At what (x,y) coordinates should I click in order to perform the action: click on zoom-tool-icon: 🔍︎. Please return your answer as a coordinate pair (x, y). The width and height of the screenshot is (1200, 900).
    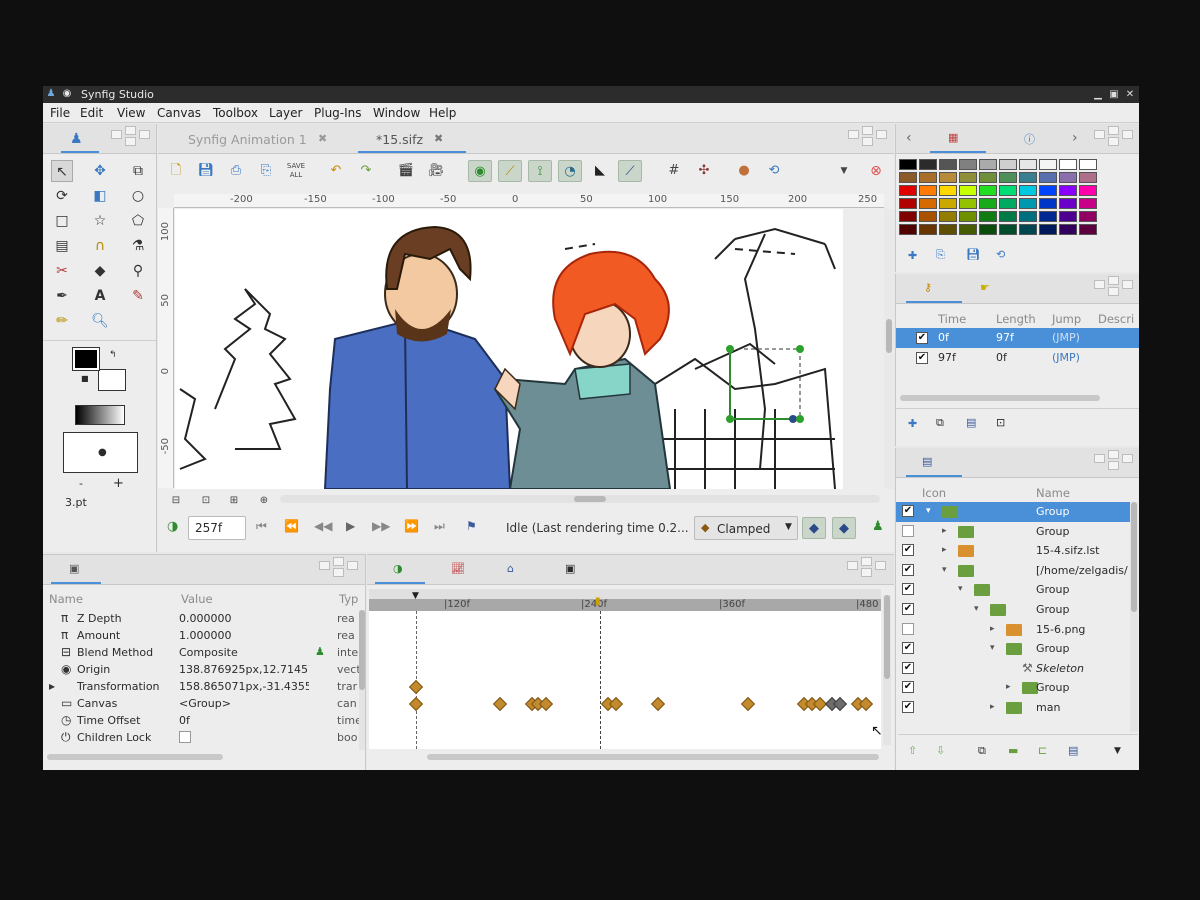
    Looking at the image, I should click on (100, 321).